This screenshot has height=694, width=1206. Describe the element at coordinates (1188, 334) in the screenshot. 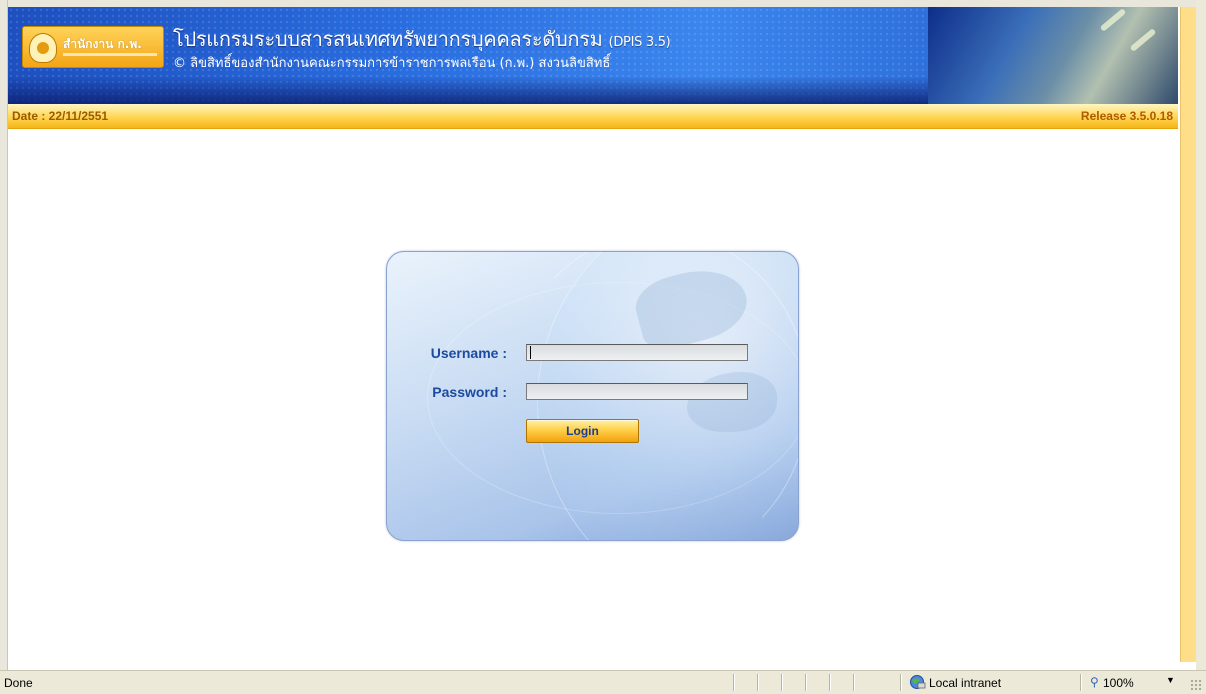

I see `vertical-scrollbar` at that location.